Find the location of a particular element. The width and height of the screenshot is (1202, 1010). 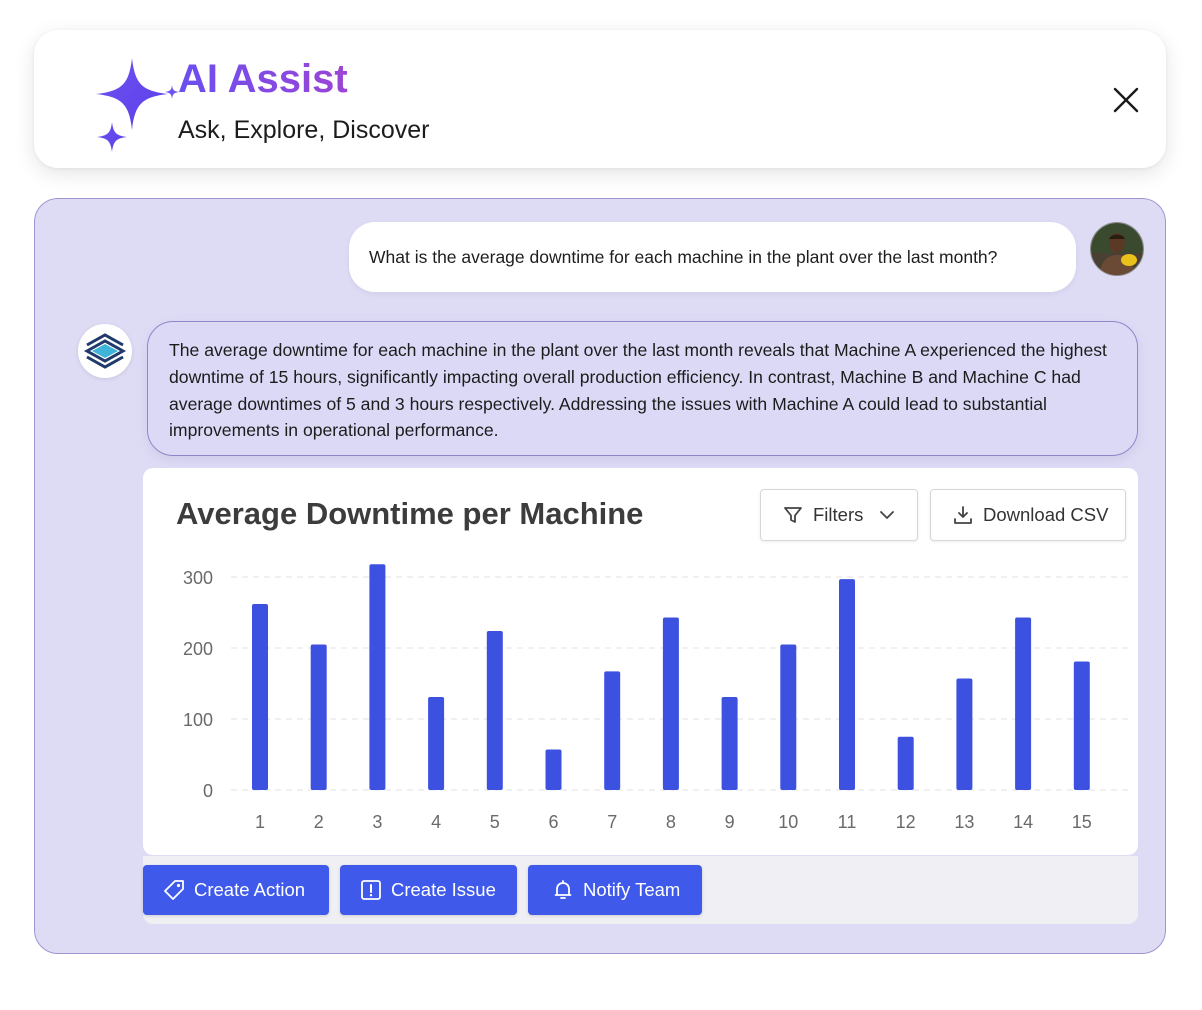

x-tick-label: 3 is located at coordinates (377, 822).